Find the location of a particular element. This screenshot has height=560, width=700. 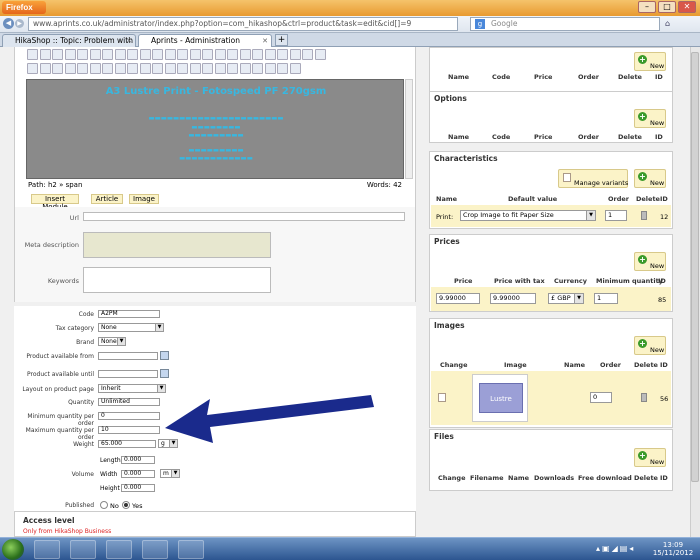

explorer-taskbar-icon is located at coordinates (47, 549).